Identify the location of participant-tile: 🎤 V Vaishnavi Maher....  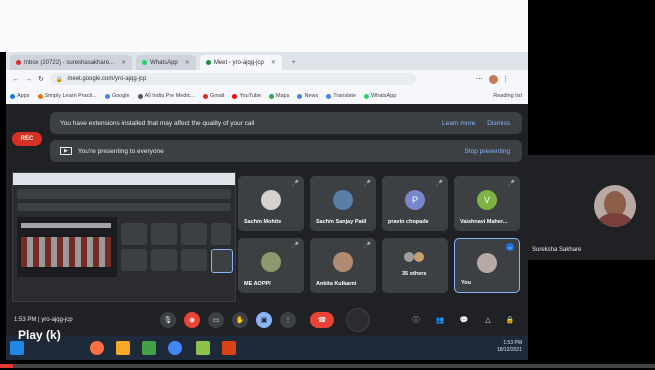
(487, 203).